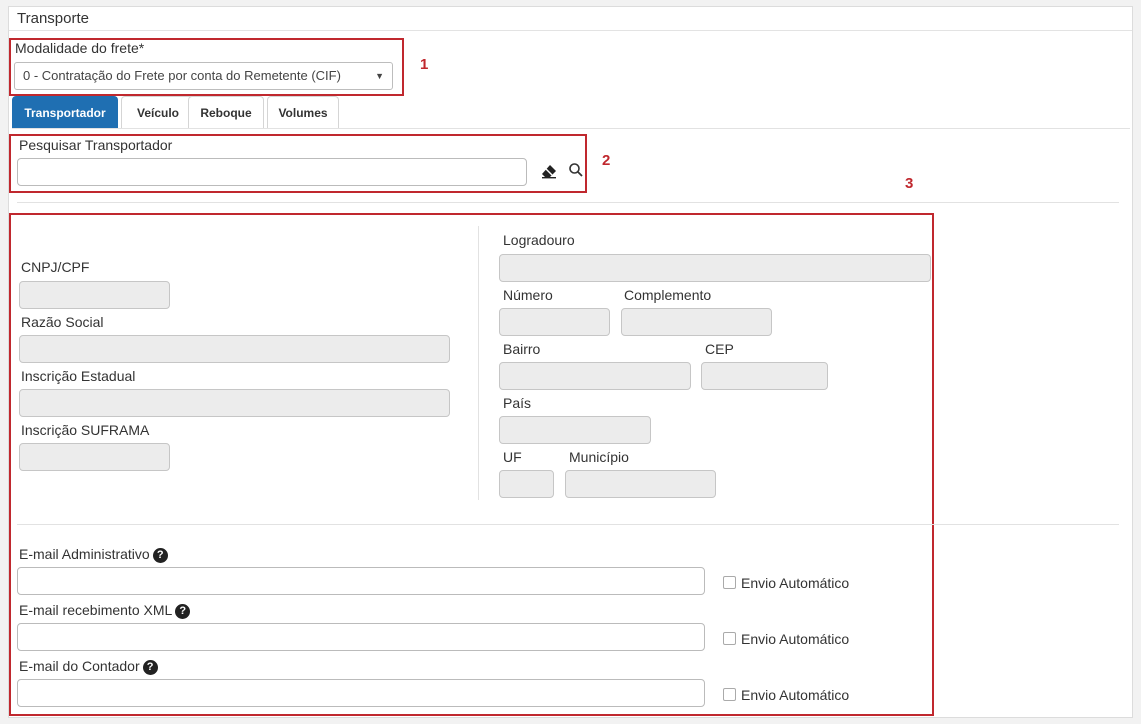 The image size is (1141, 724). Describe the element at coordinates (599, 457) in the screenshot. I see `municipio-label: Município` at that location.